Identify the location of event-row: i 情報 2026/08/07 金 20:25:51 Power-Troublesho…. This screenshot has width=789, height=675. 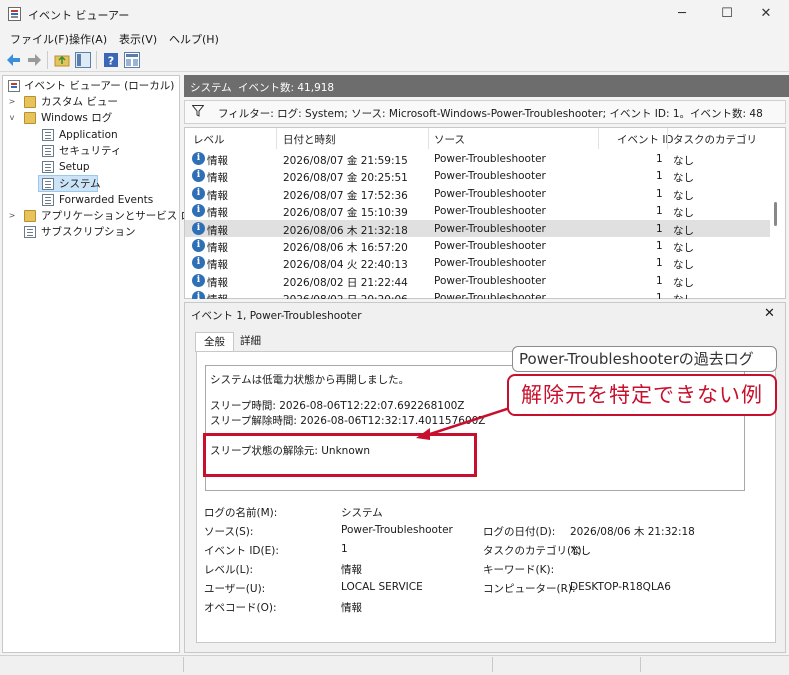
(477, 176).